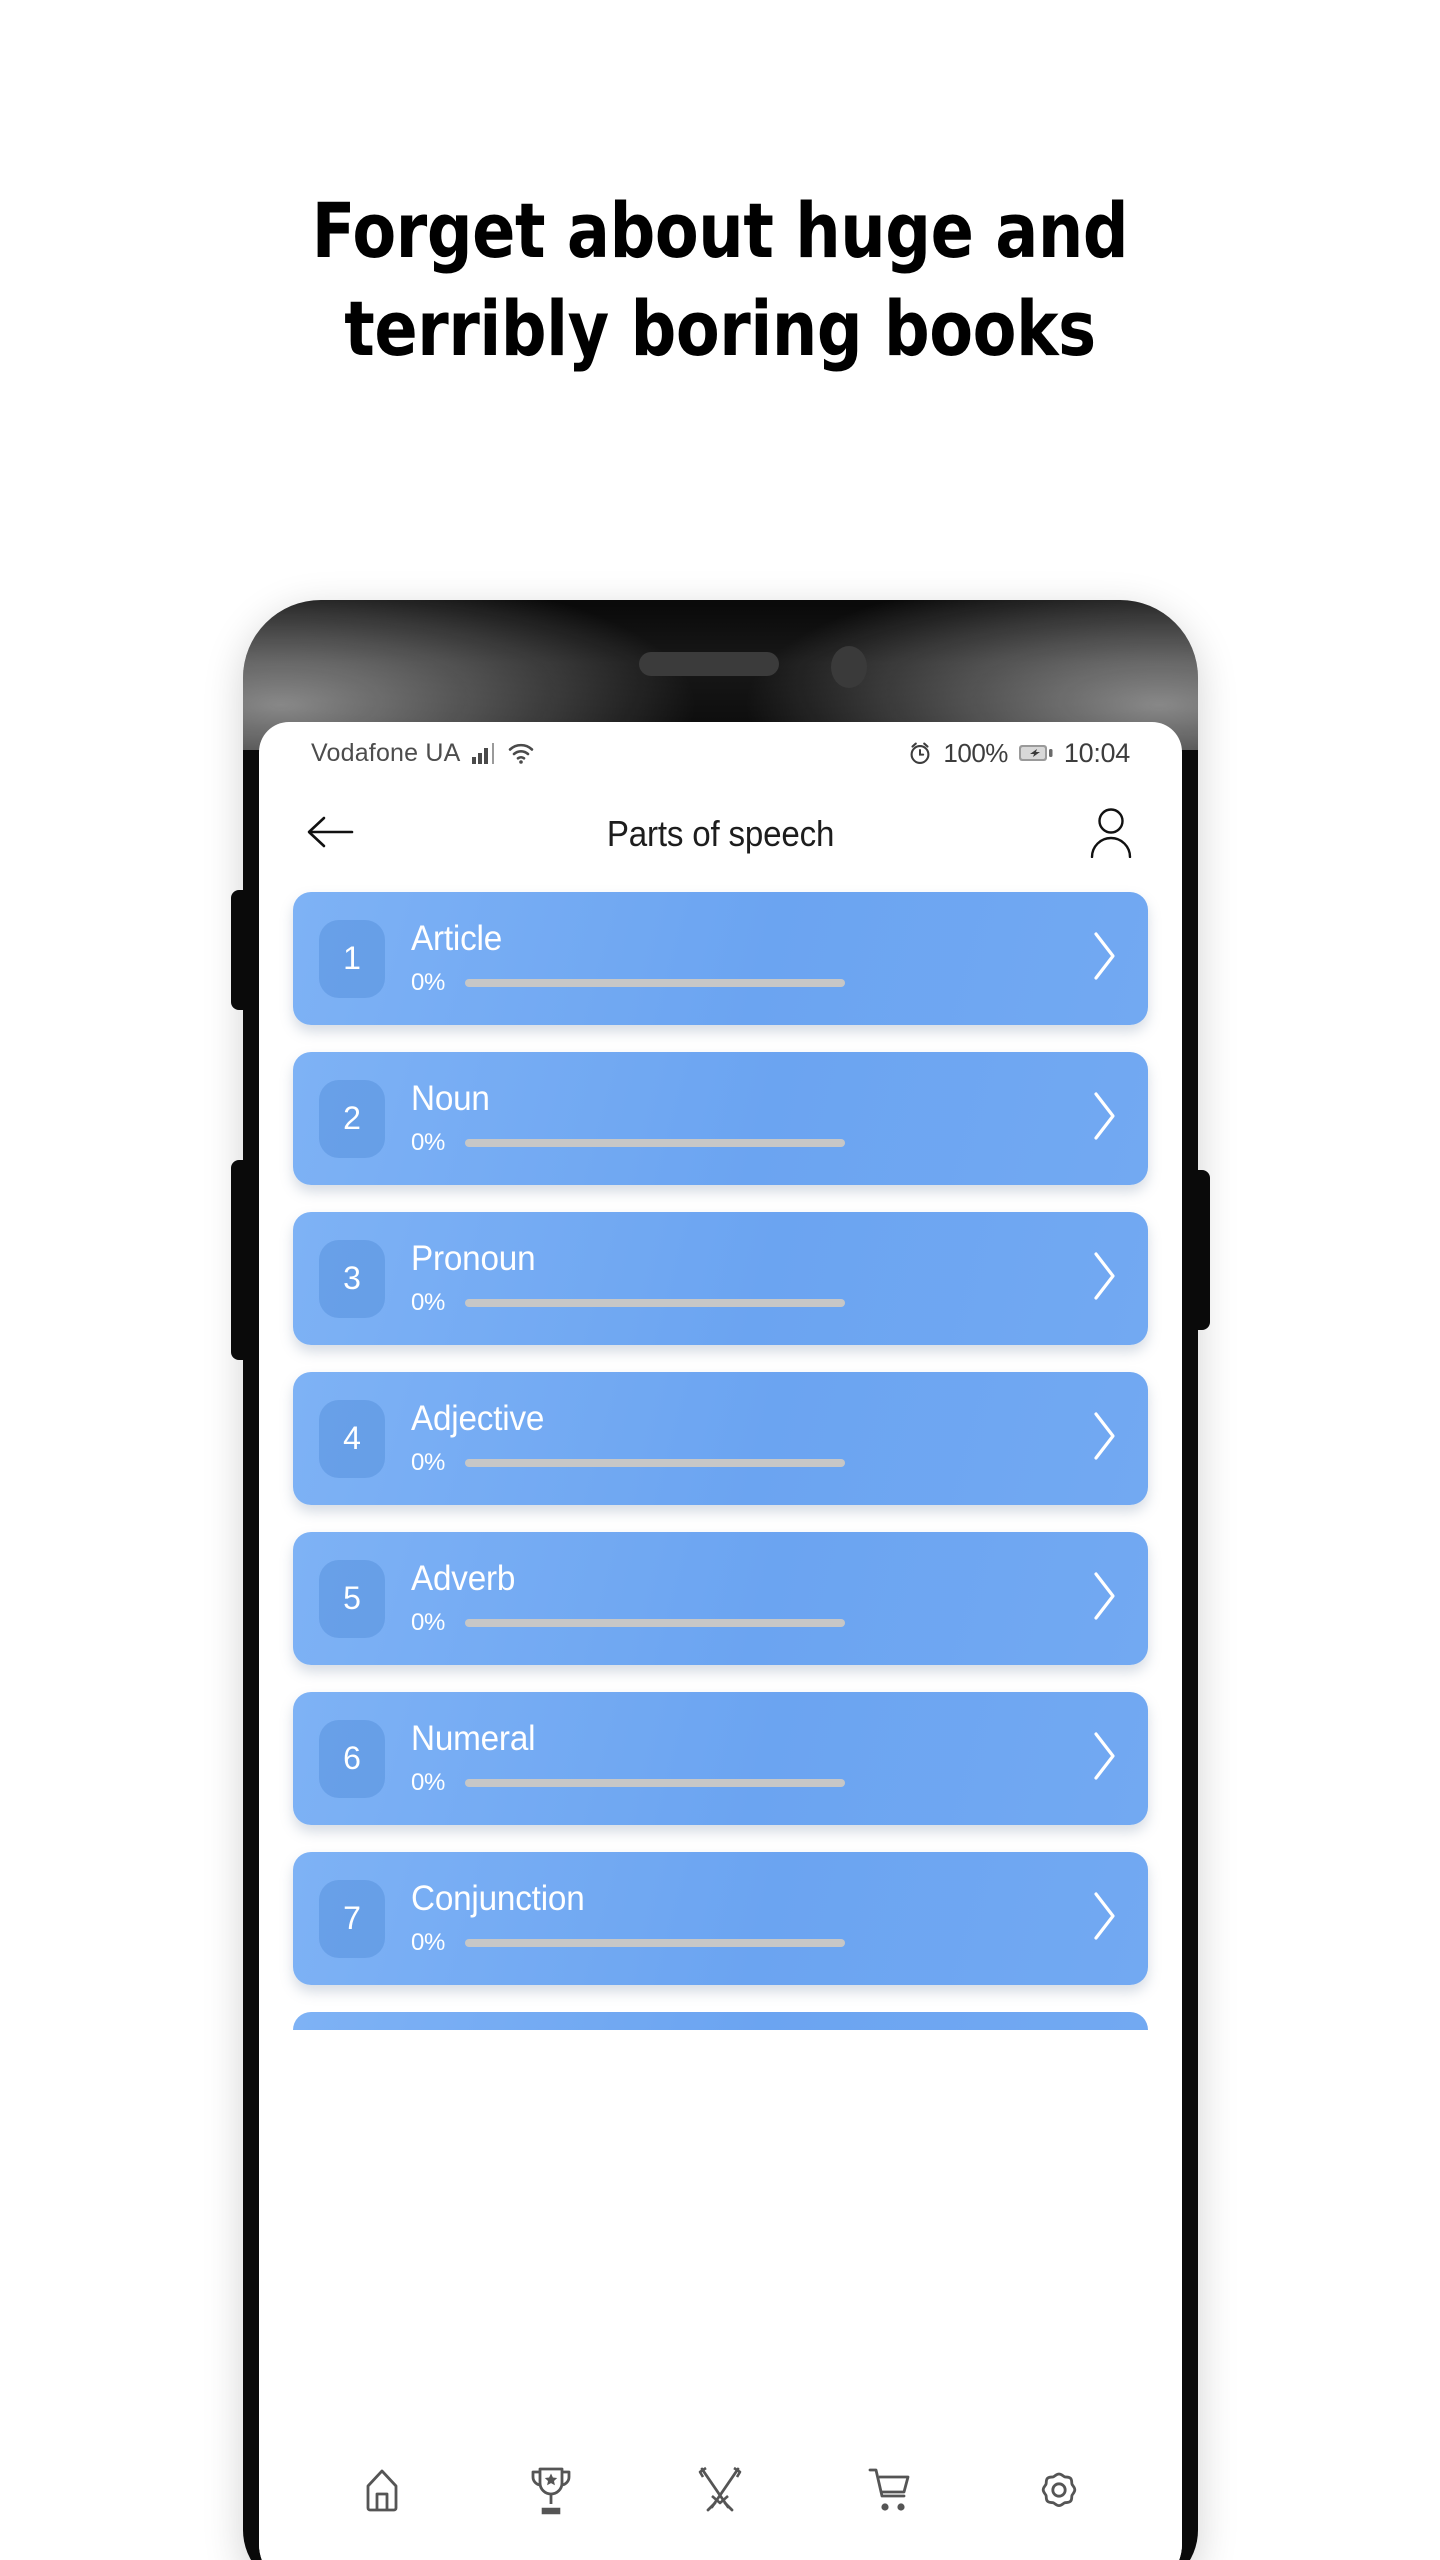 The width and height of the screenshot is (1440, 2560). I want to click on nav-shop, so click(890, 2492).